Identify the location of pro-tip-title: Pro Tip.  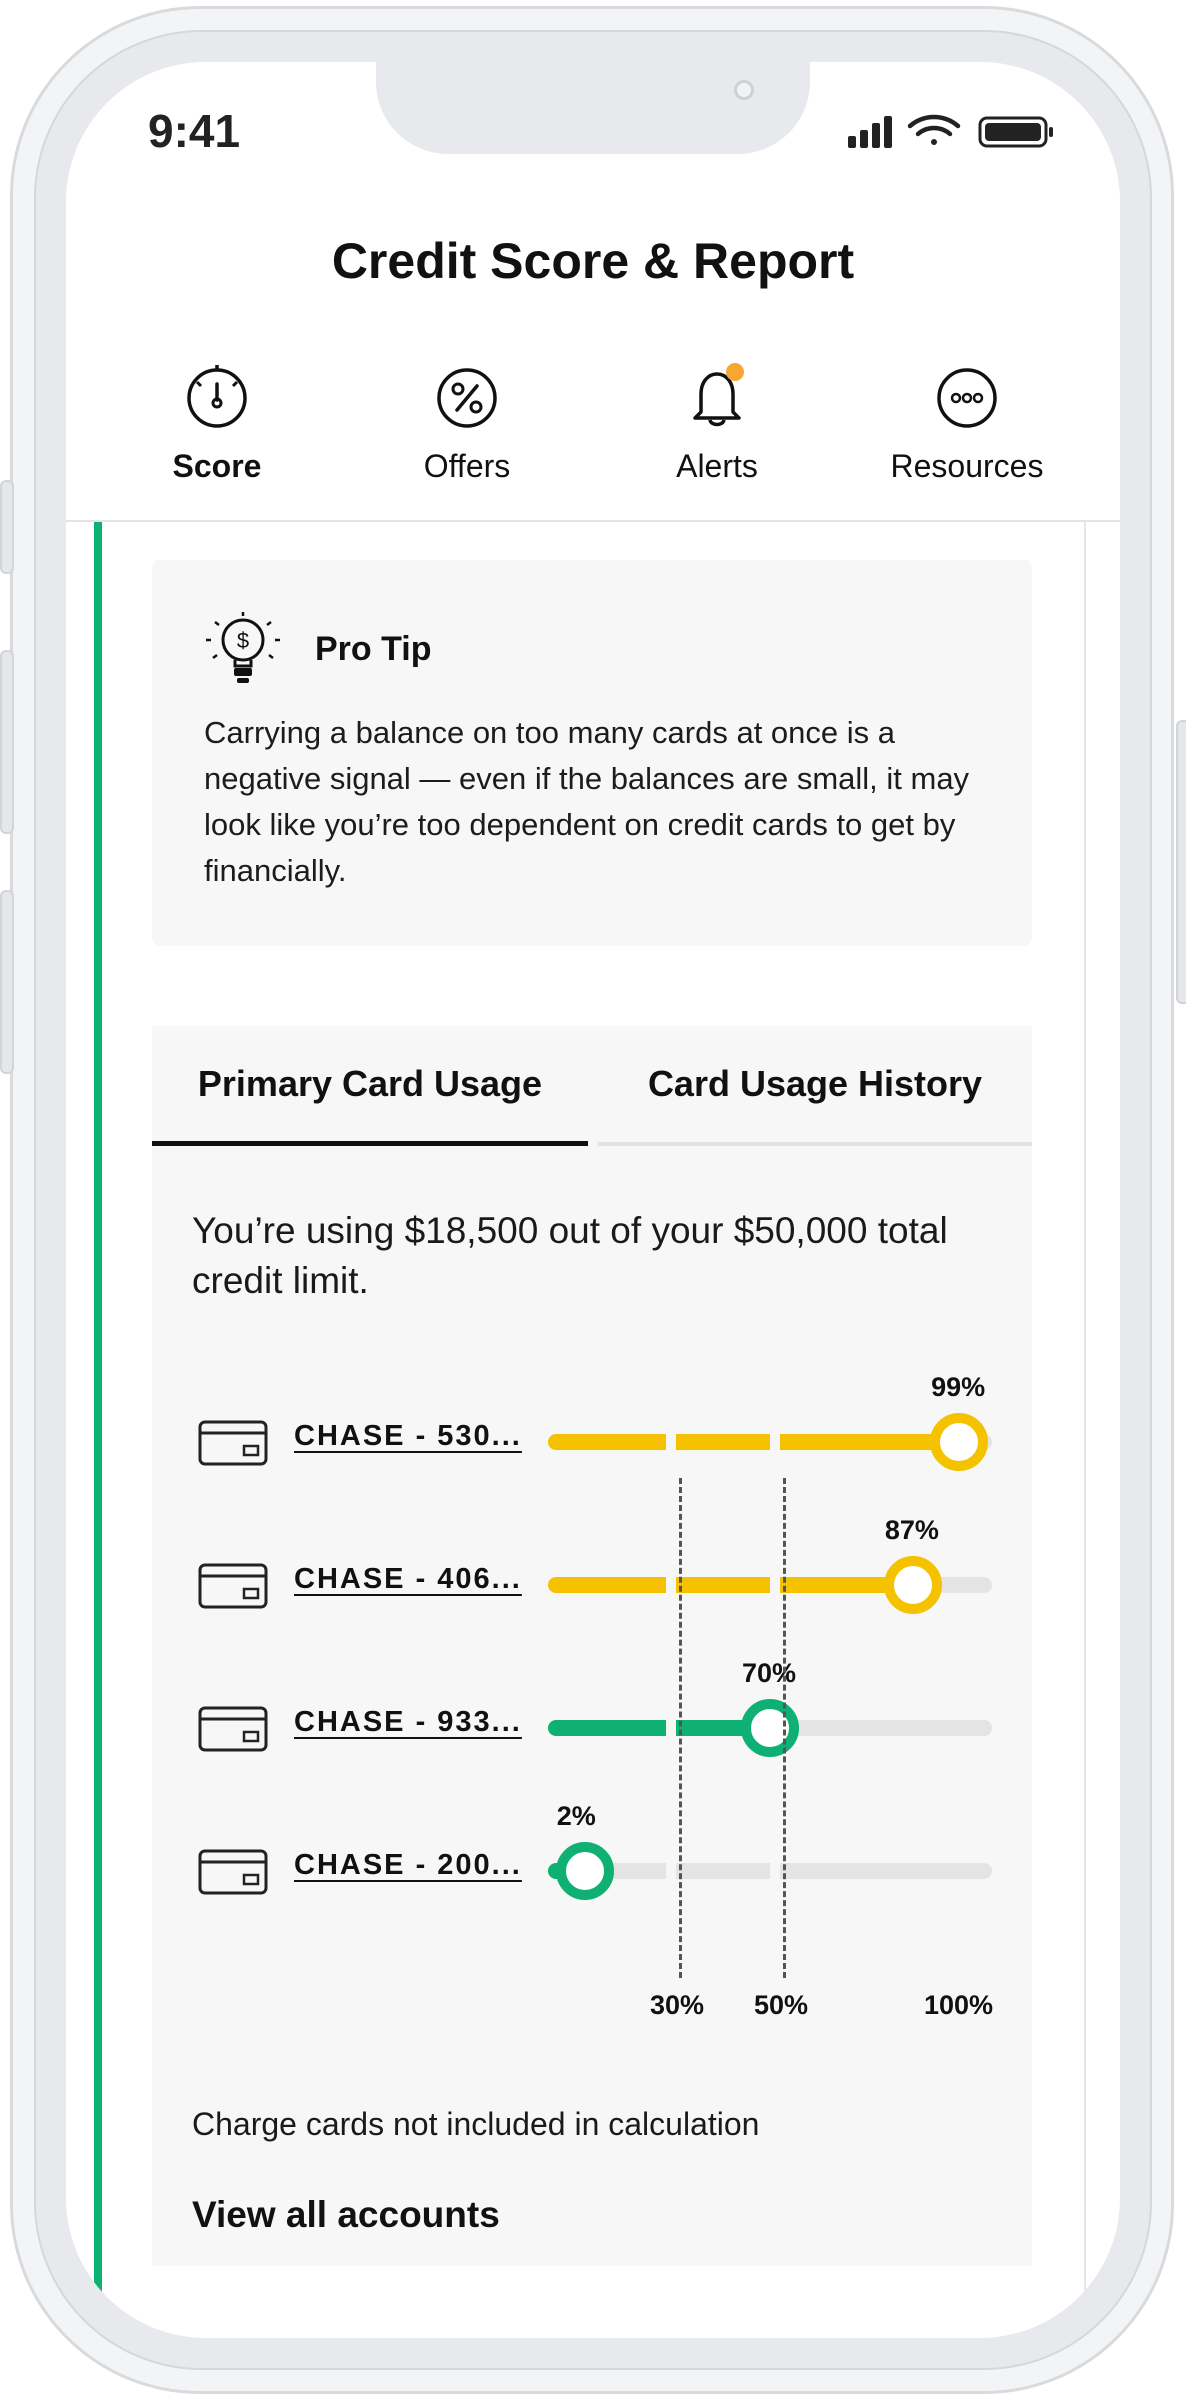
(373, 649).